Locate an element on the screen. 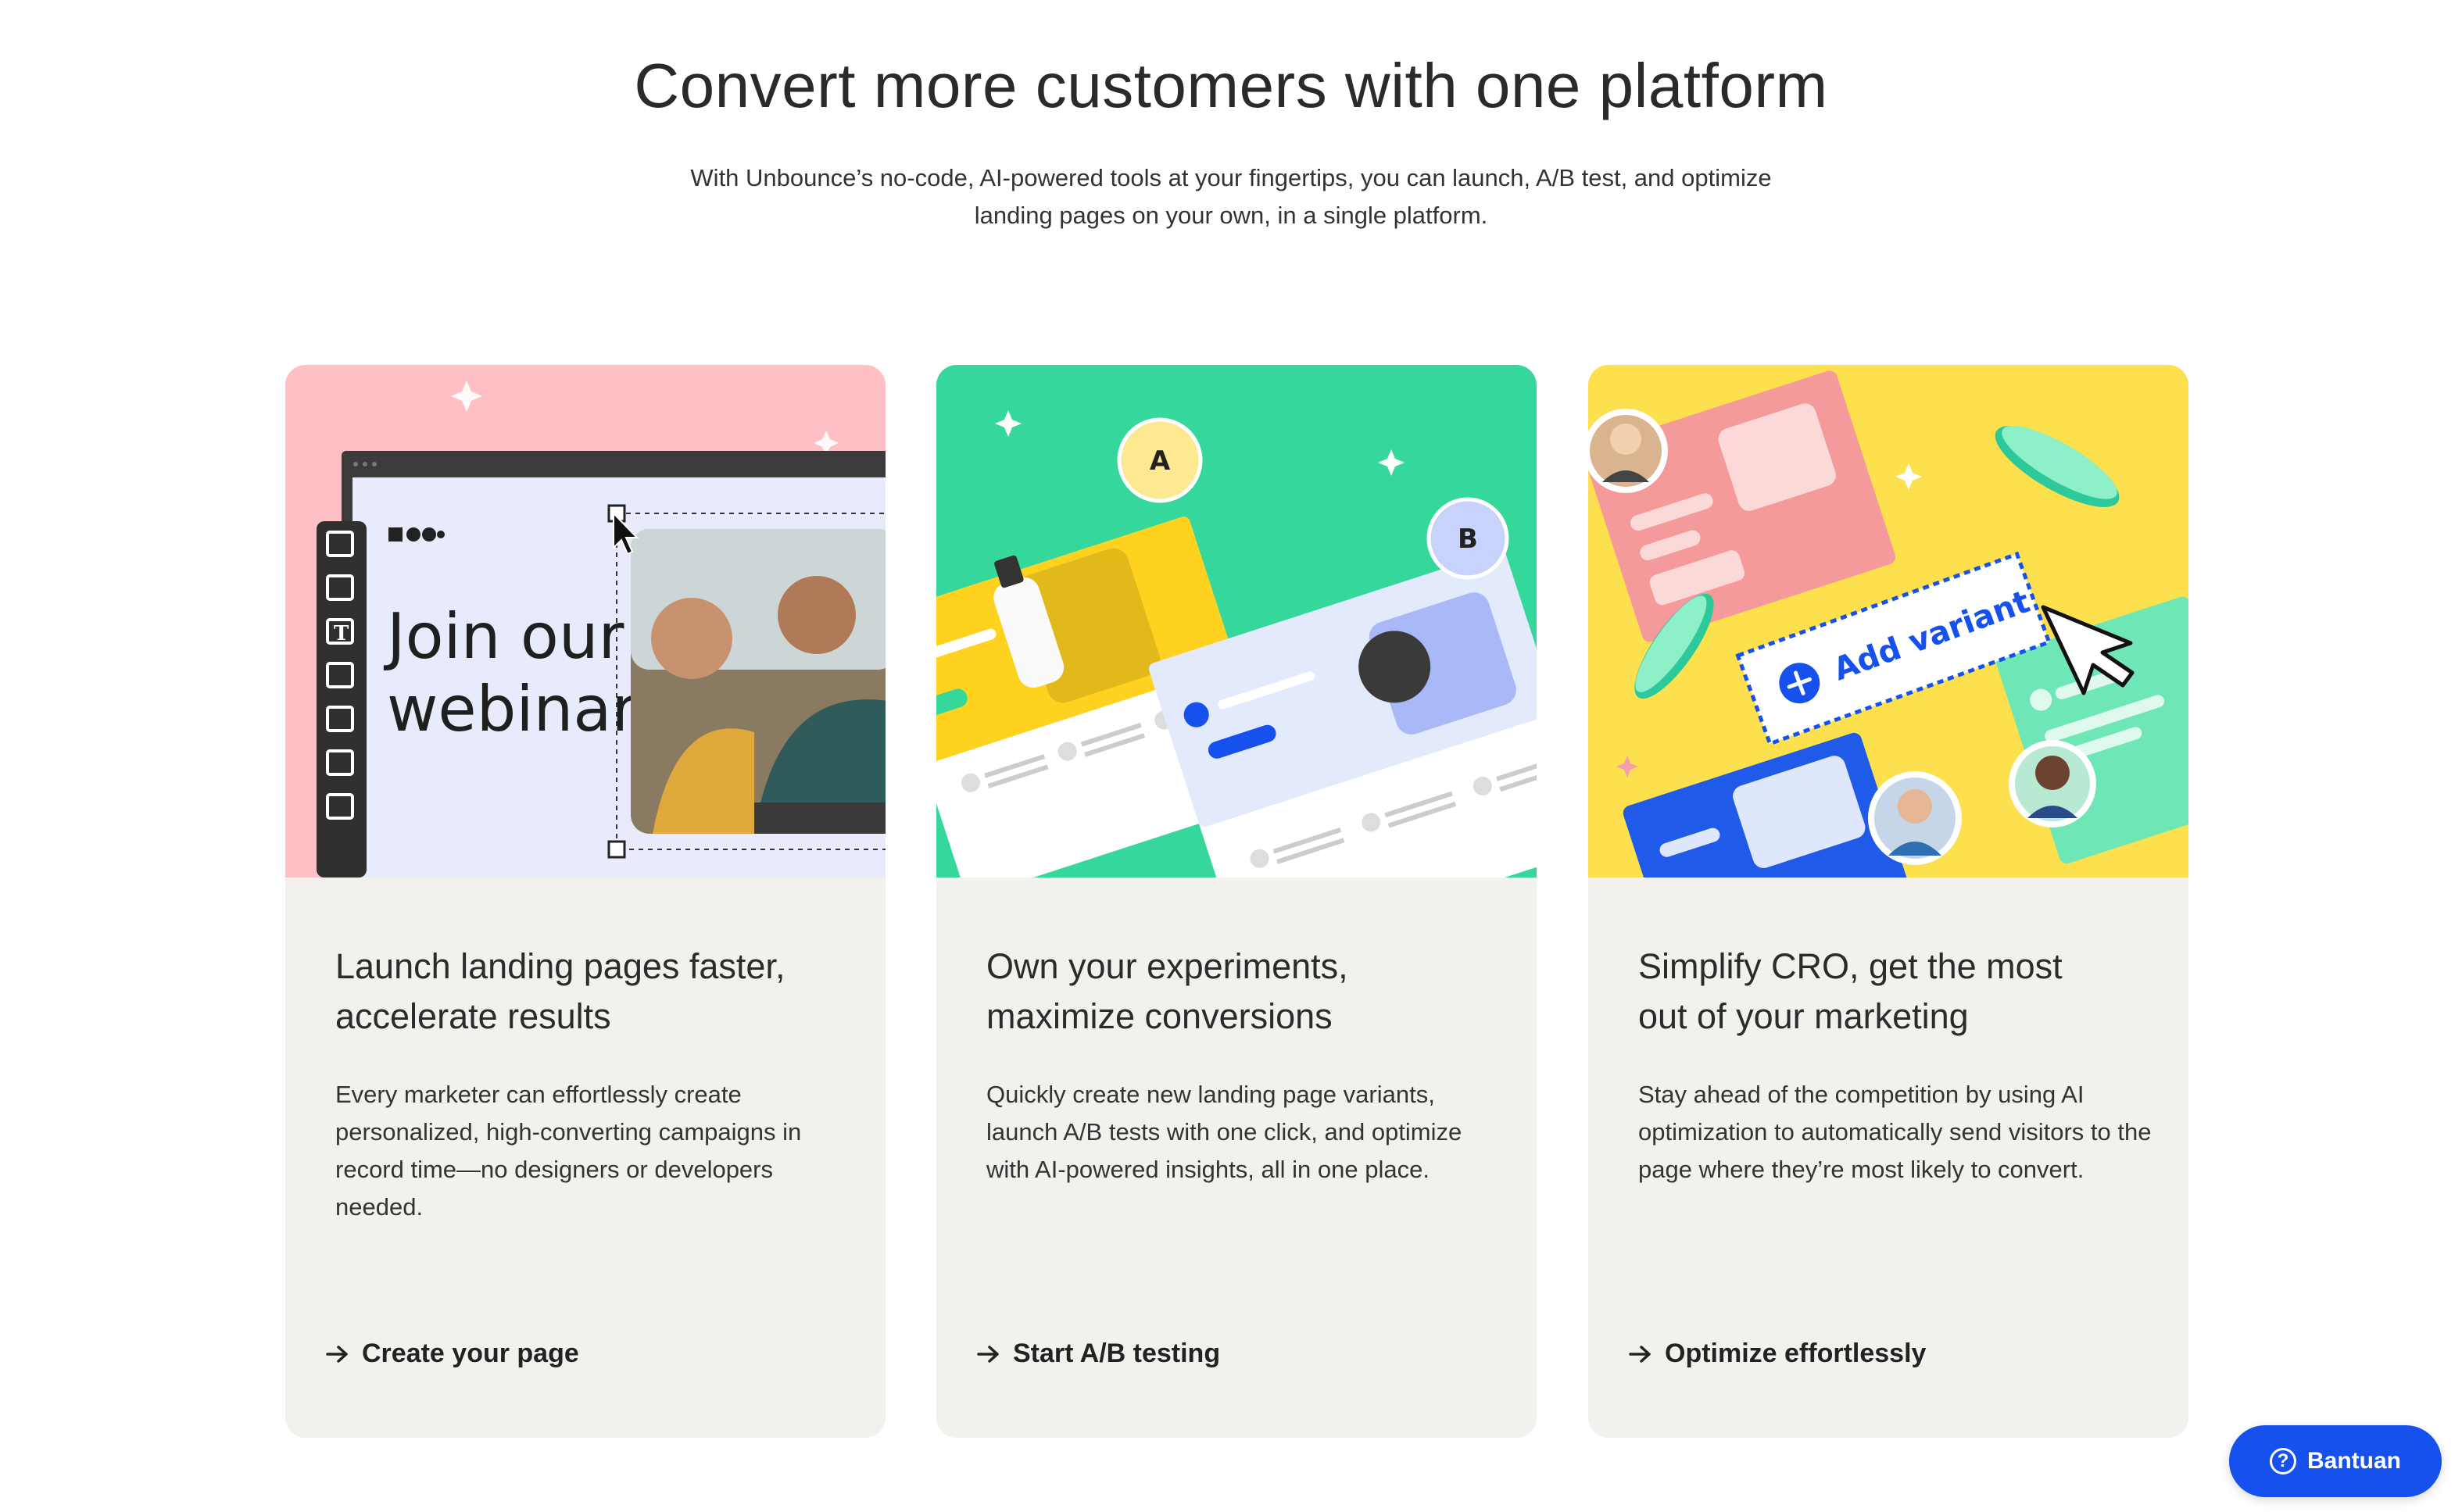 This screenshot has height=1512, width=2462. svg-text: T is located at coordinates (342, 633).